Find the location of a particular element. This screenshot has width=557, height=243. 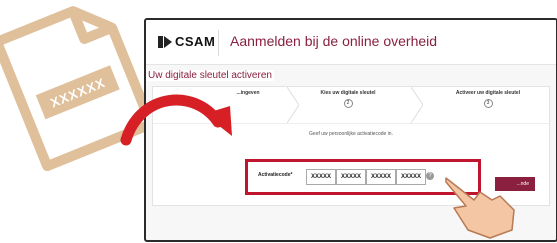

csam-logo-icon is located at coordinates (165, 42).